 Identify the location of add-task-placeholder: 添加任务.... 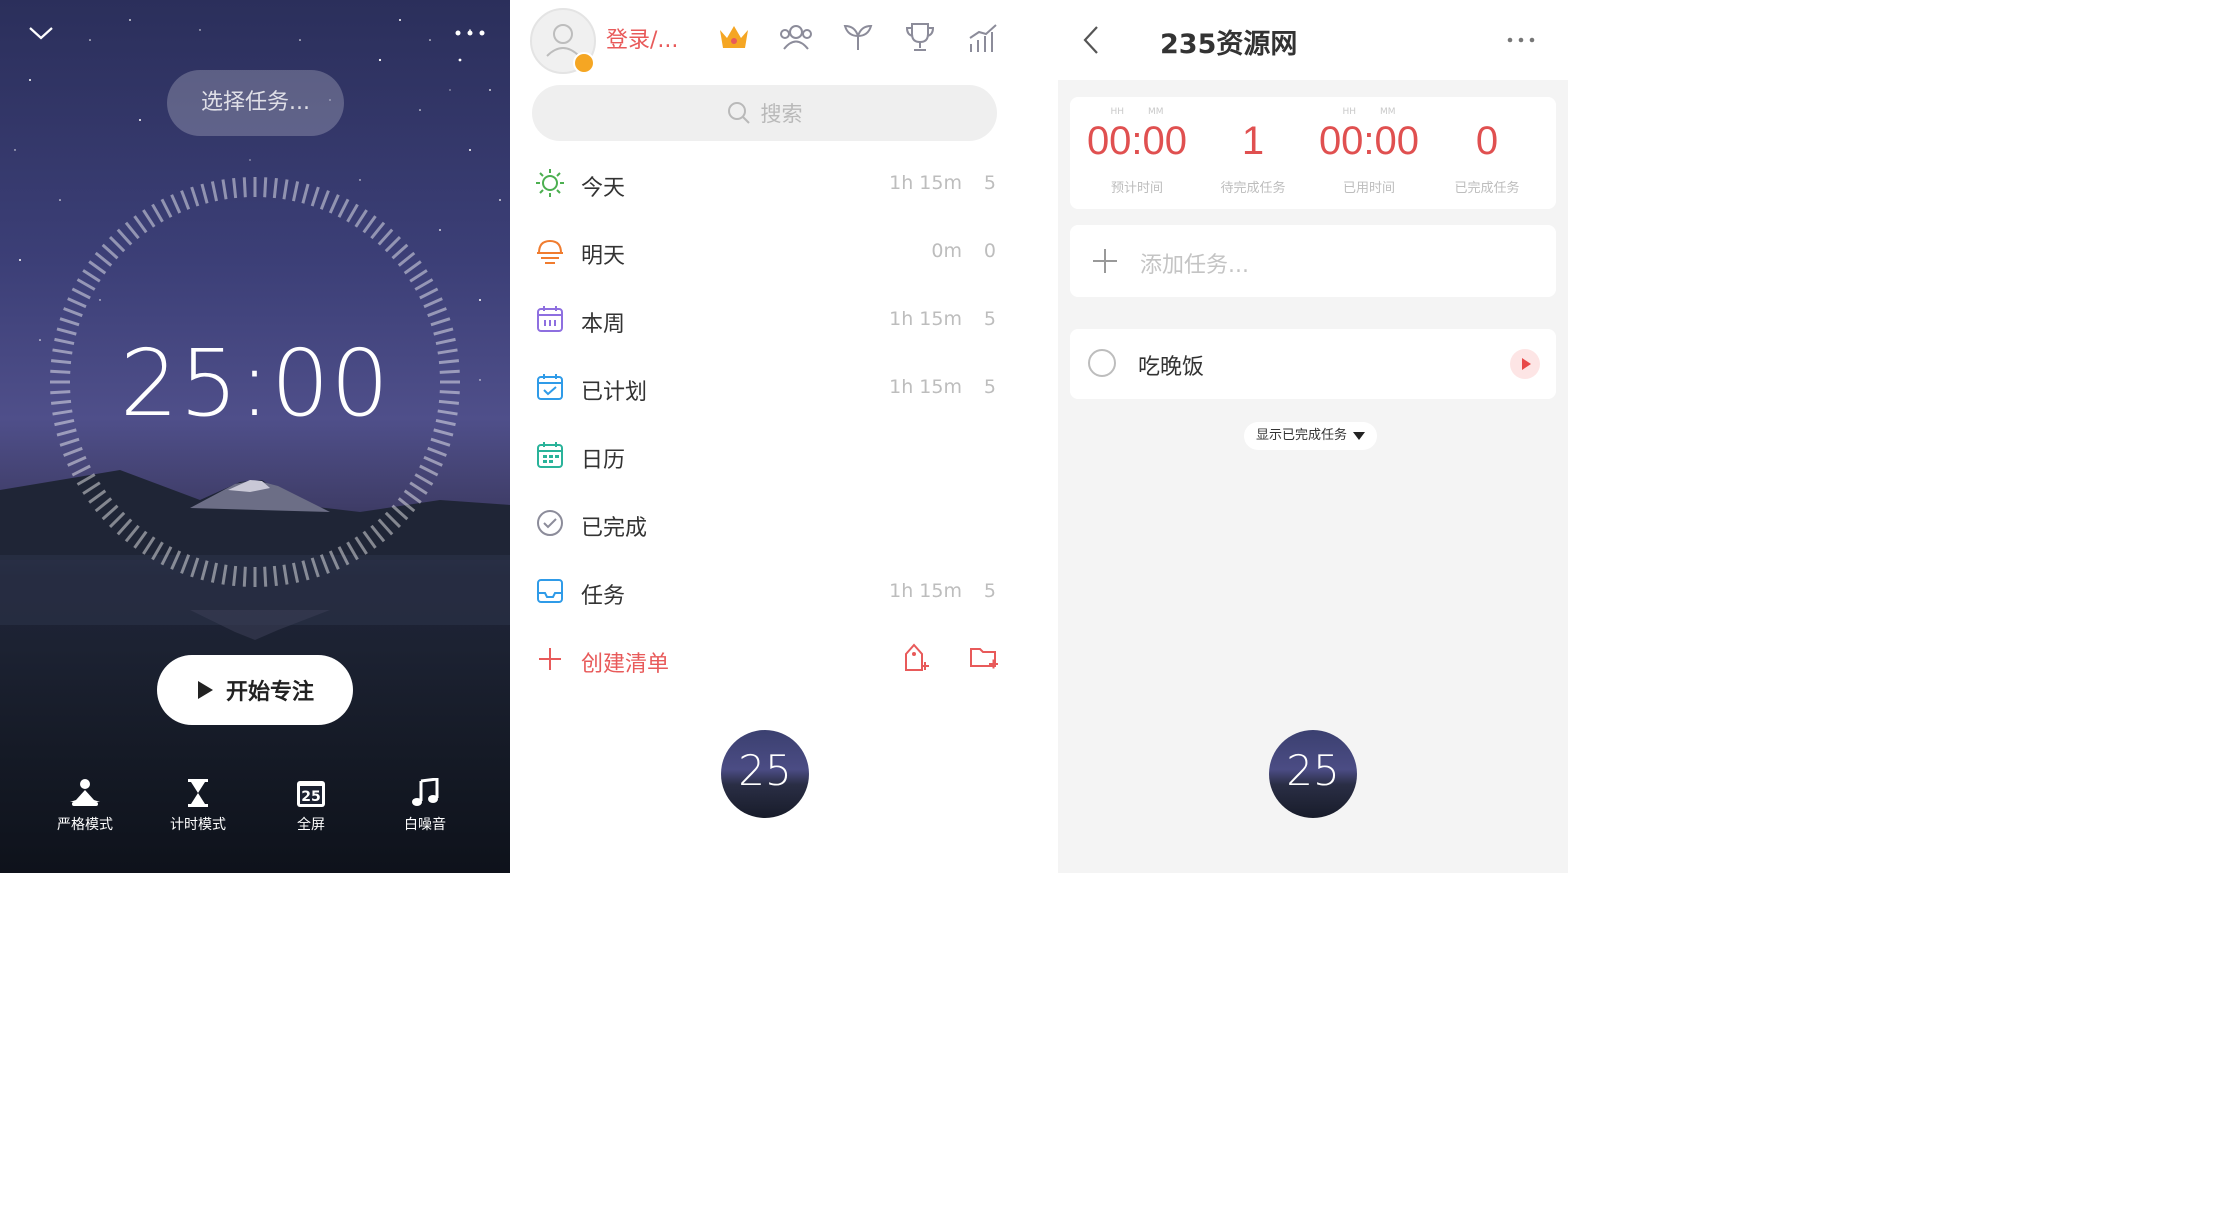
(1194, 265).